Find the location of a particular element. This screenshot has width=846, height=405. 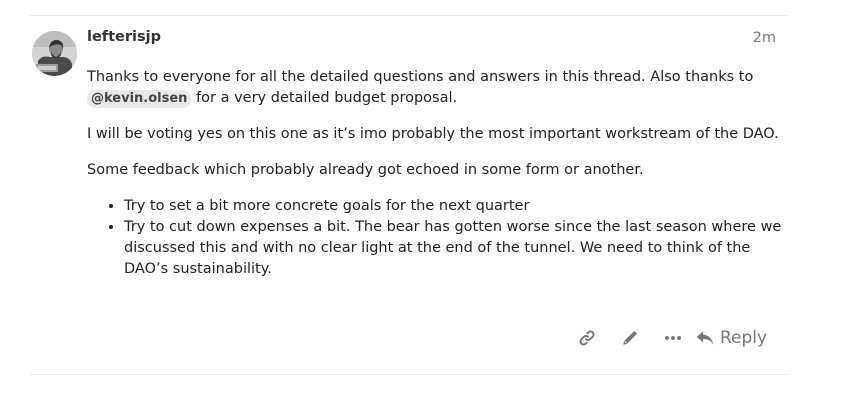

copy-link-button is located at coordinates (586, 338).